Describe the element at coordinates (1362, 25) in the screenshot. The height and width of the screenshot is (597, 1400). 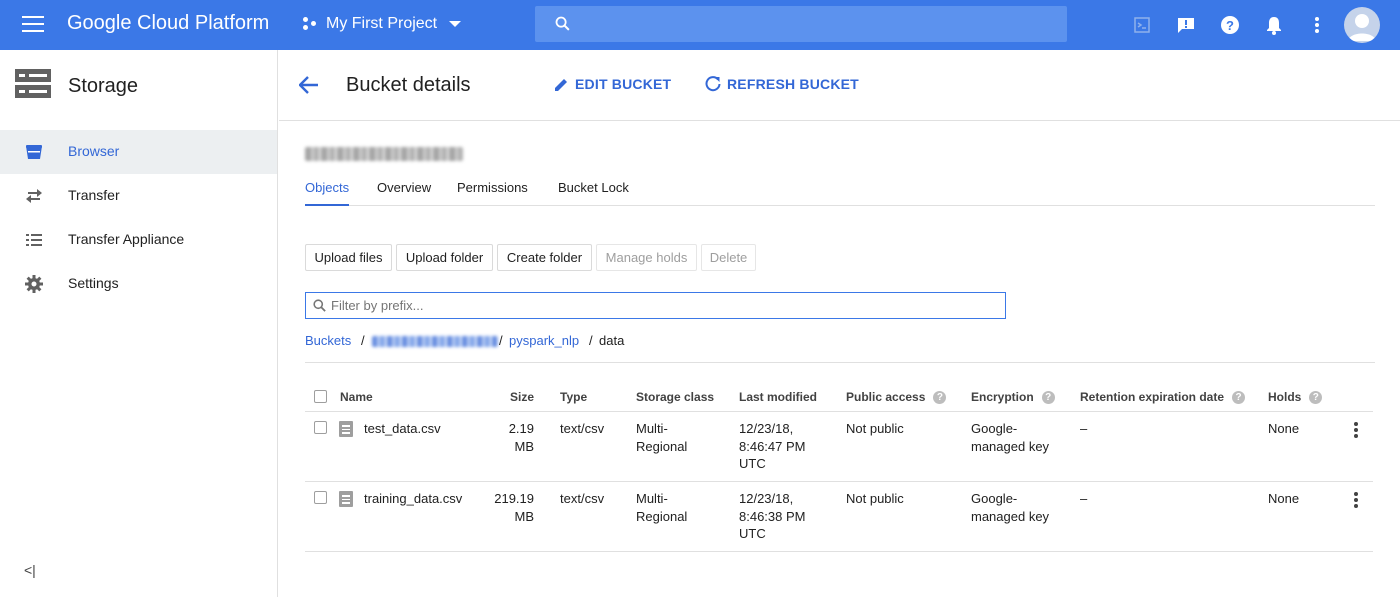
I see `account-avatar` at that location.